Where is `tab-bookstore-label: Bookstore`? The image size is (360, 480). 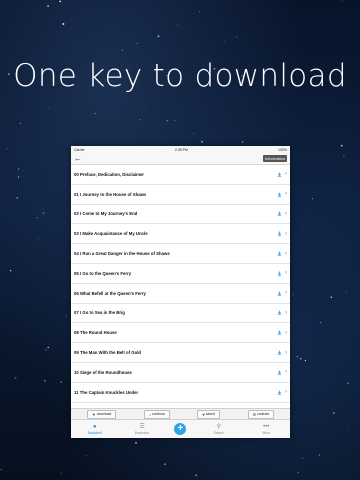 tab-bookstore-label: Bookstore is located at coordinates (142, 432).